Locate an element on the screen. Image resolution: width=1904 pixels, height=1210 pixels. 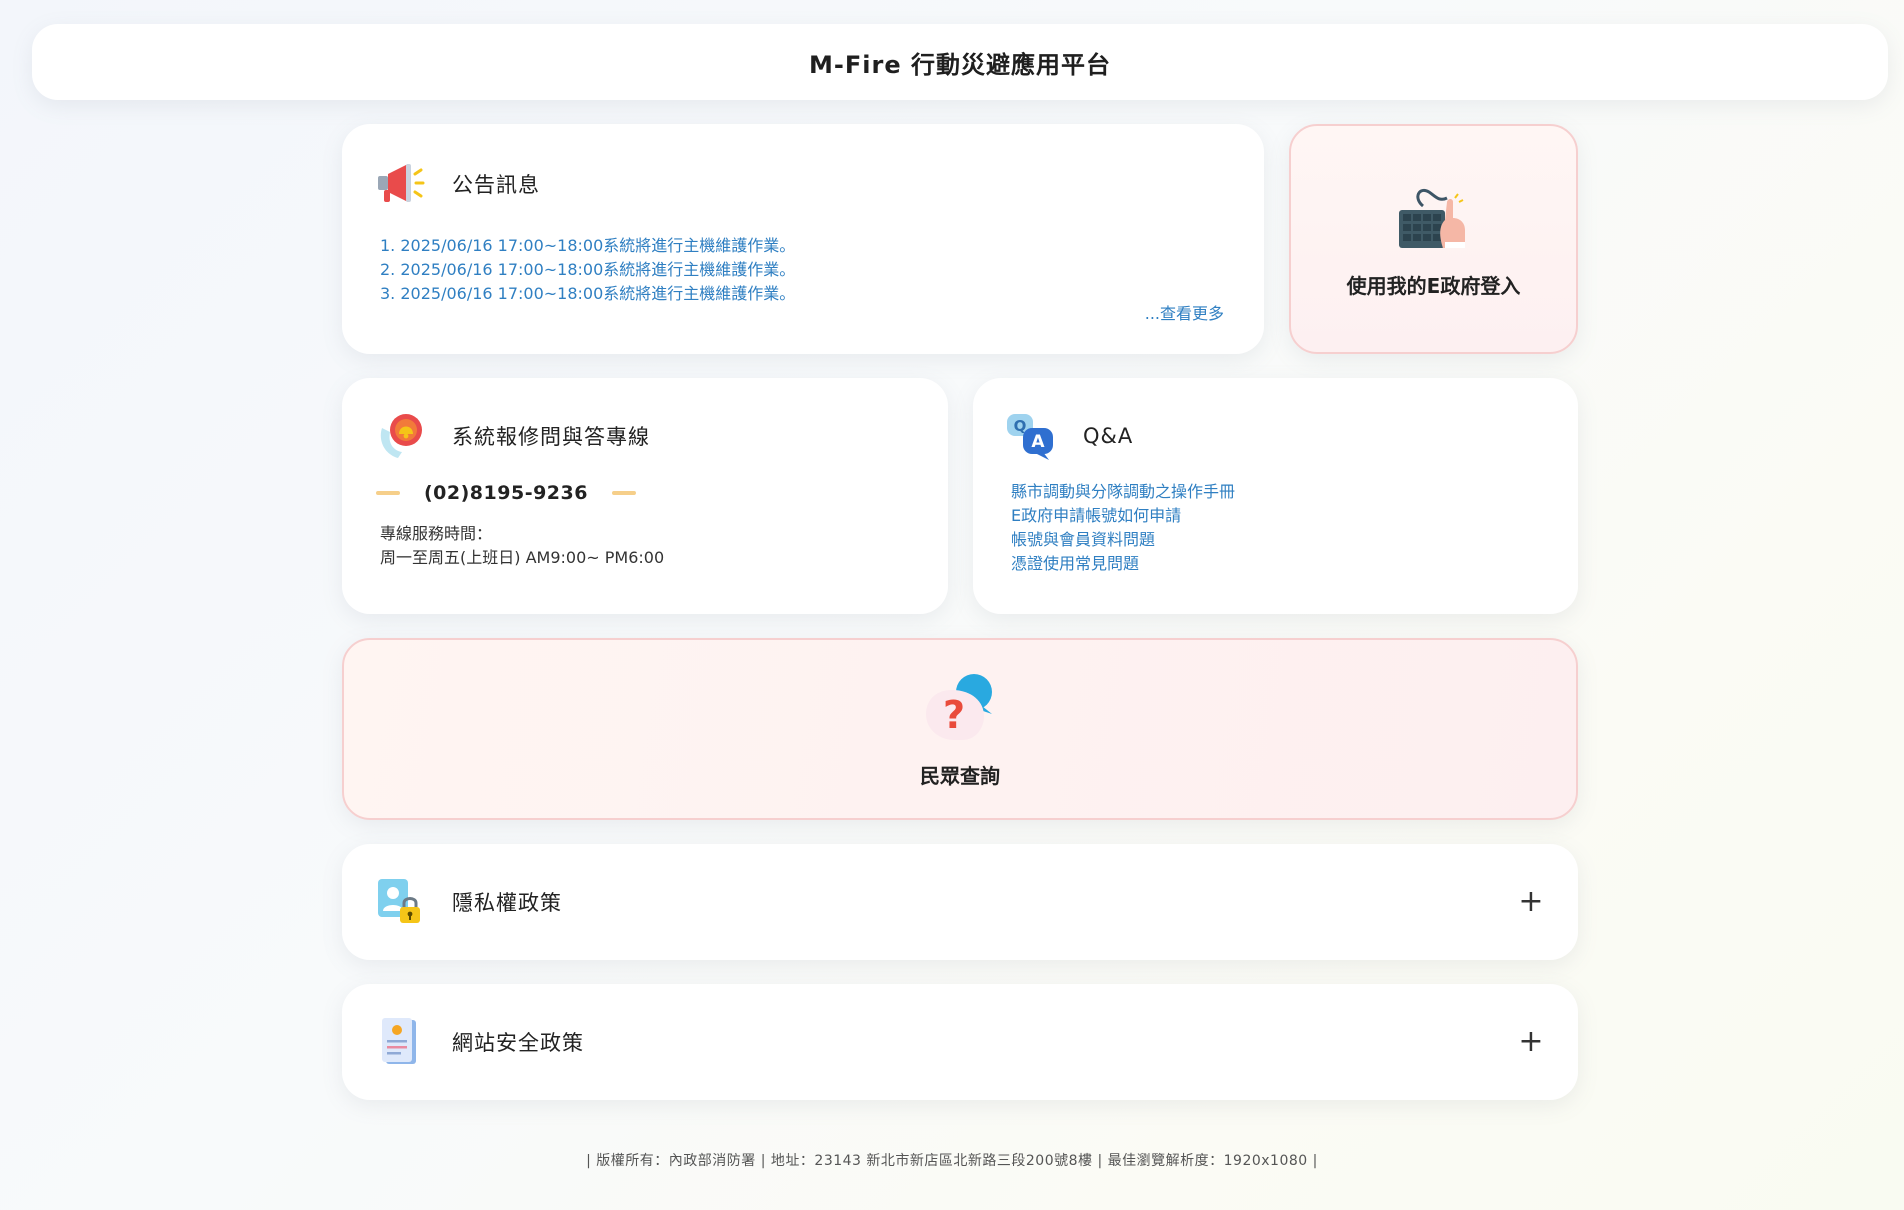
egov-login-button: 使用我的E政府登入 is located at coordinates (1433, 239).